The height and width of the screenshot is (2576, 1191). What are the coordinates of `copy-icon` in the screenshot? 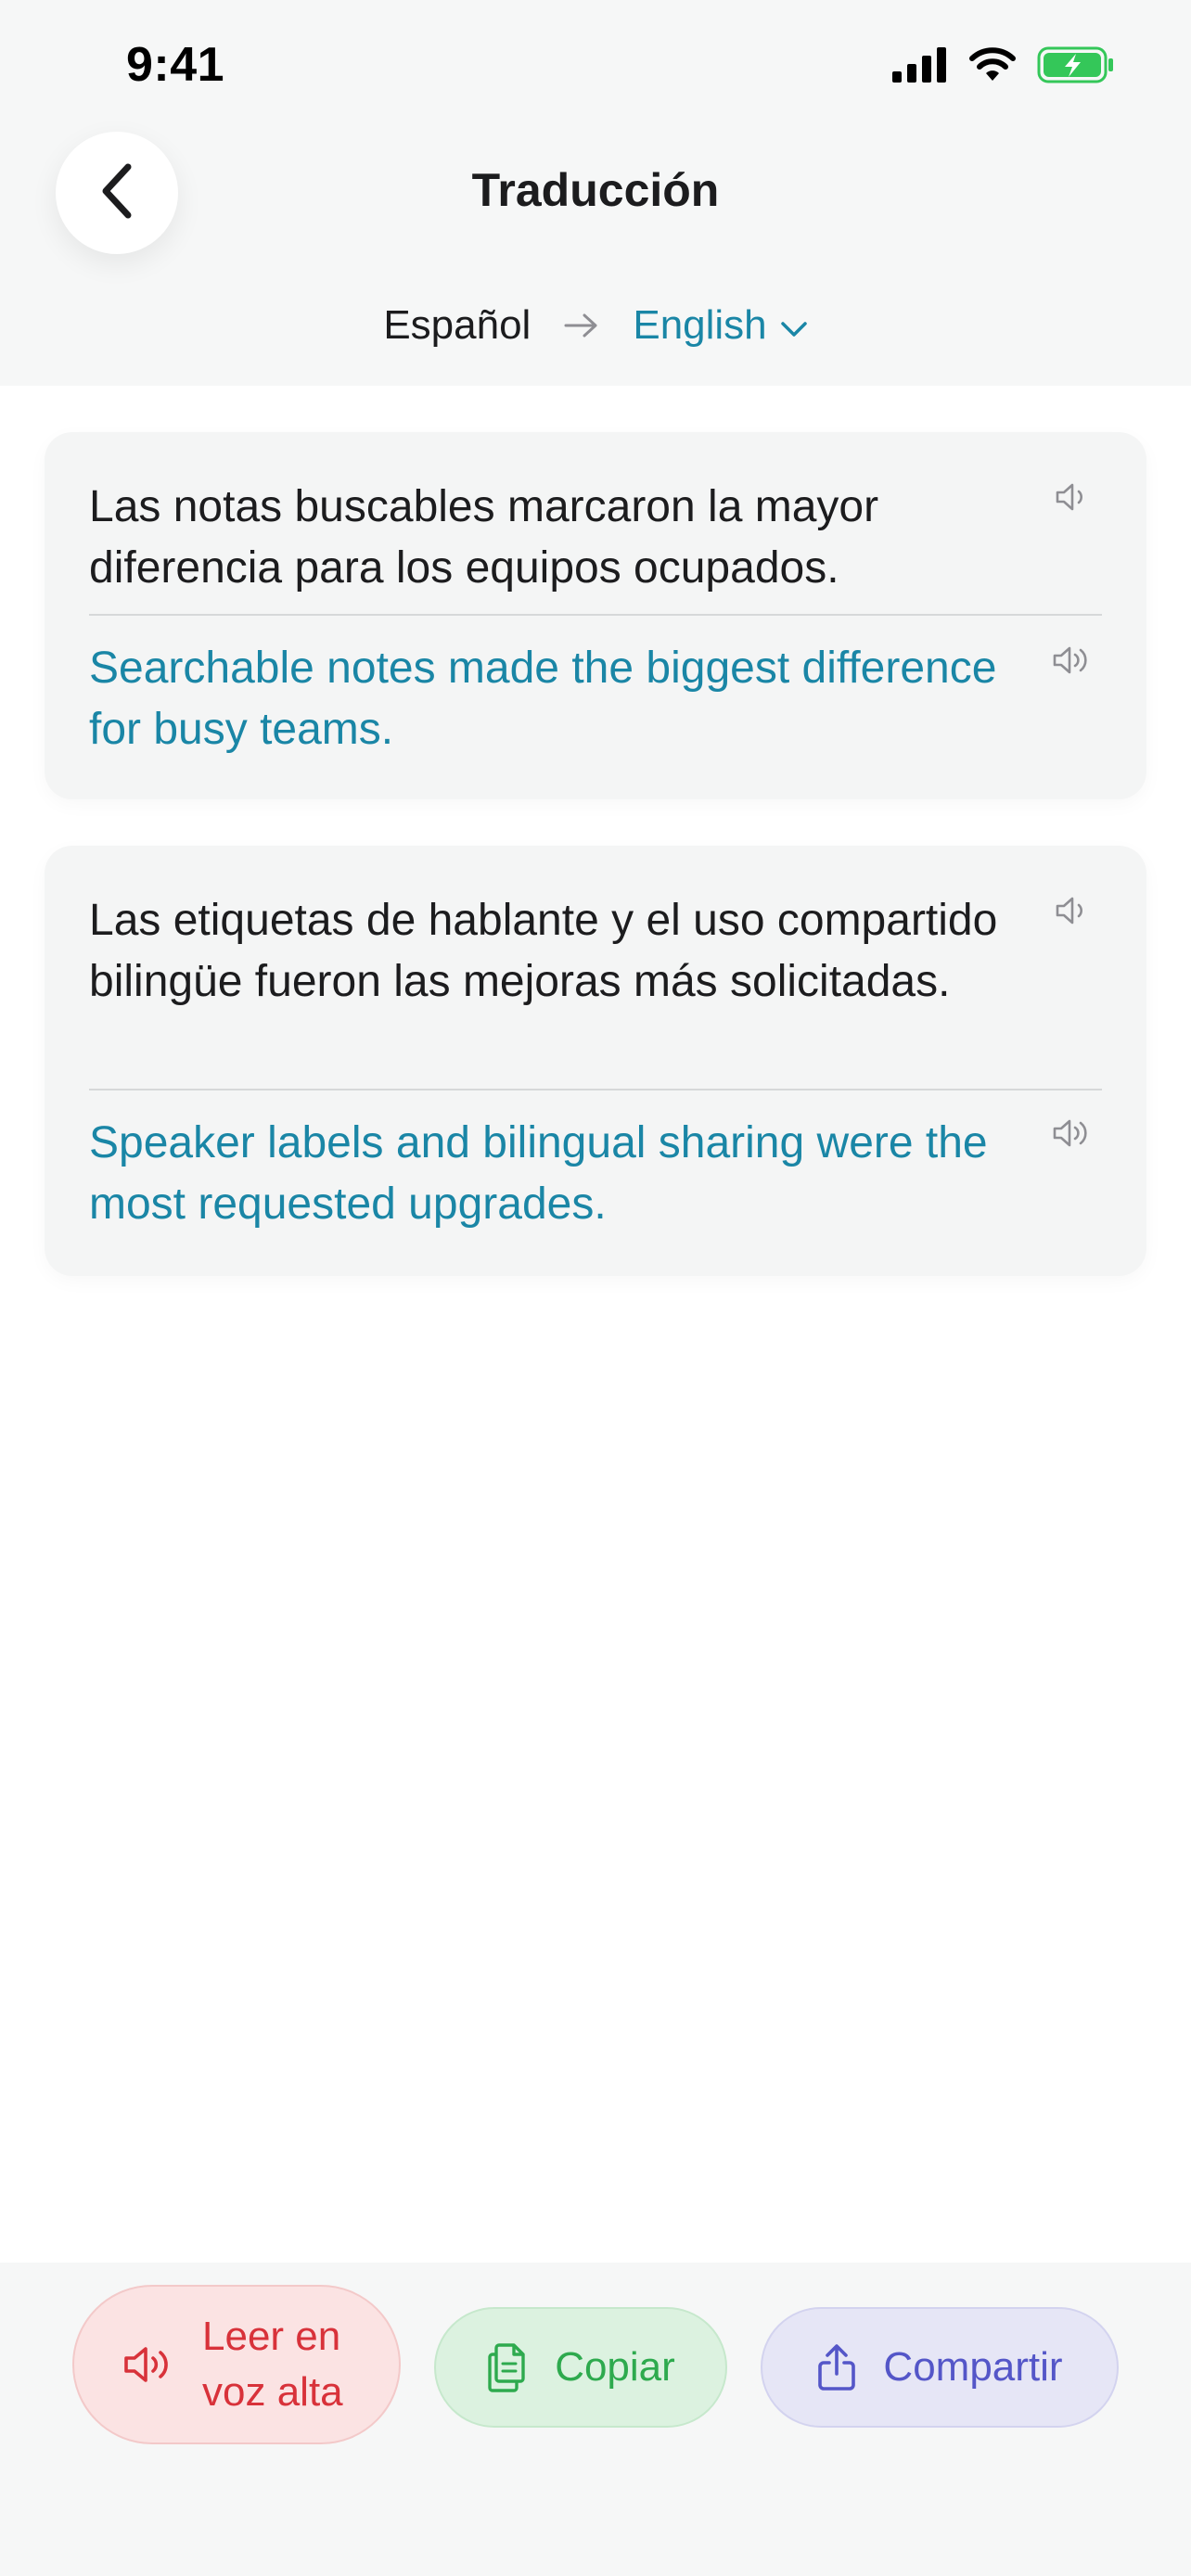 It's located at (508, 2367).